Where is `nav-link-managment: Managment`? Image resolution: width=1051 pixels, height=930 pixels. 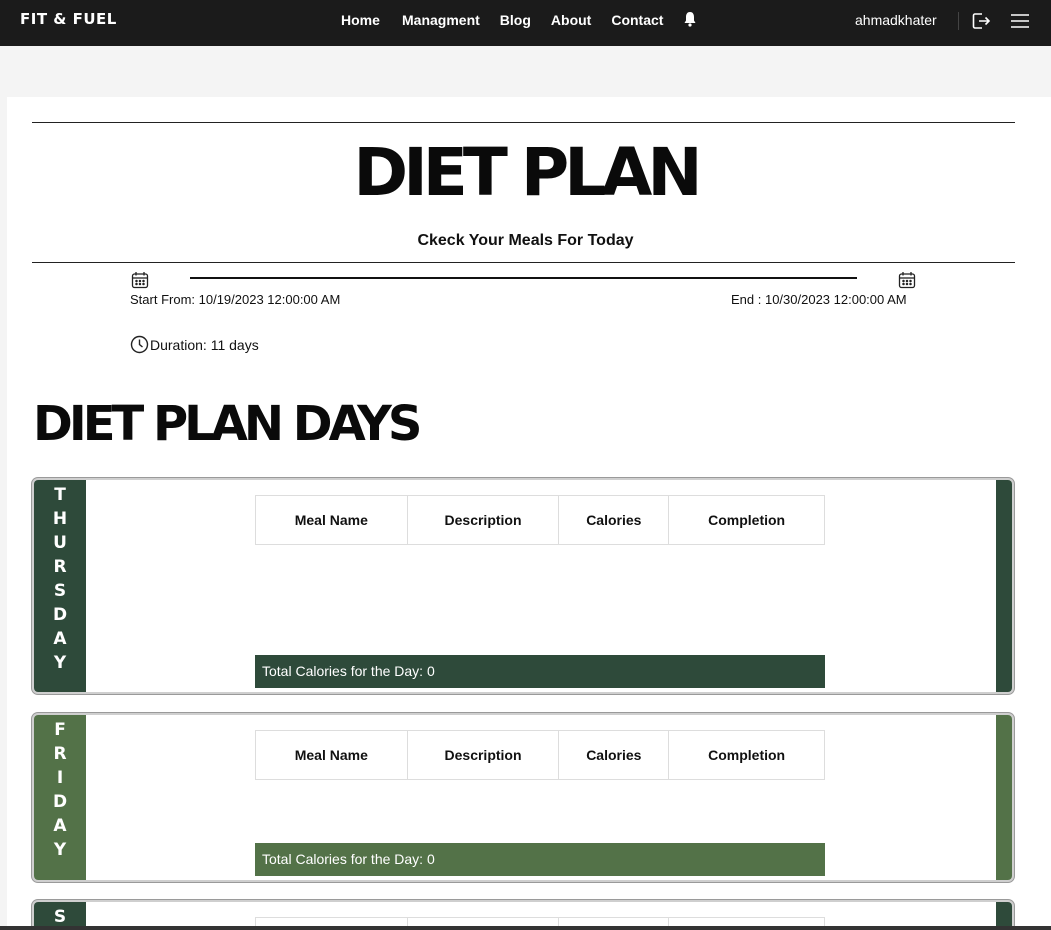
nav-link-managment: Managment is located at coordinates (441, 20).